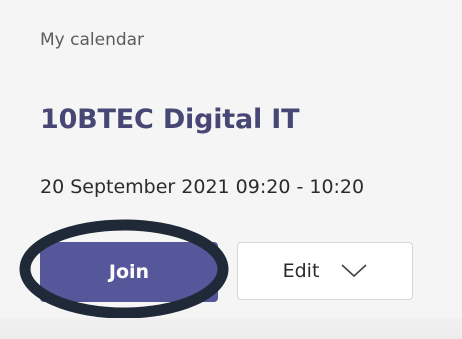  I want to click on chevron-down-icon, so click(354, 271).